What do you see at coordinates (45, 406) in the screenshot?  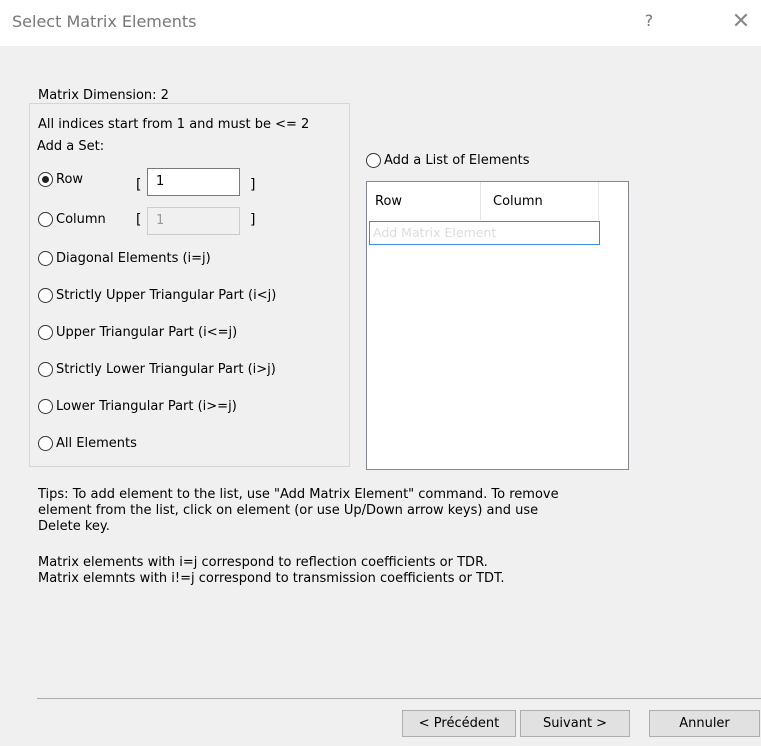 I see `radio-lower-indicator` at bounding box center [45, 406].